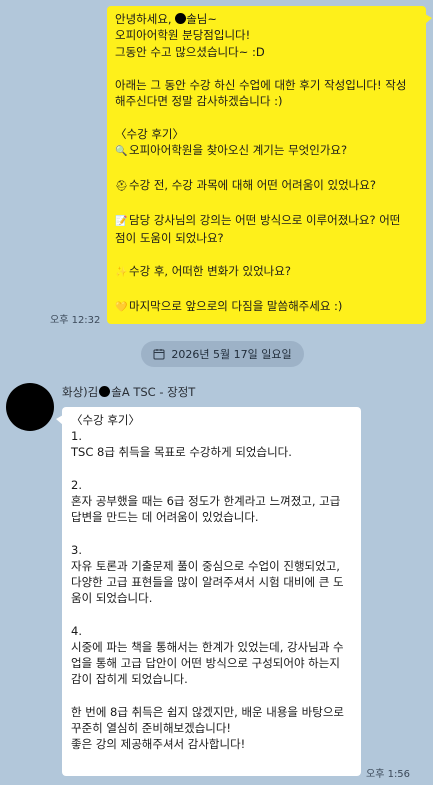  I want to click on question-text: 마지막으로 앞으로의 다짐을 말씀해주세요 :), so click(236, 305).